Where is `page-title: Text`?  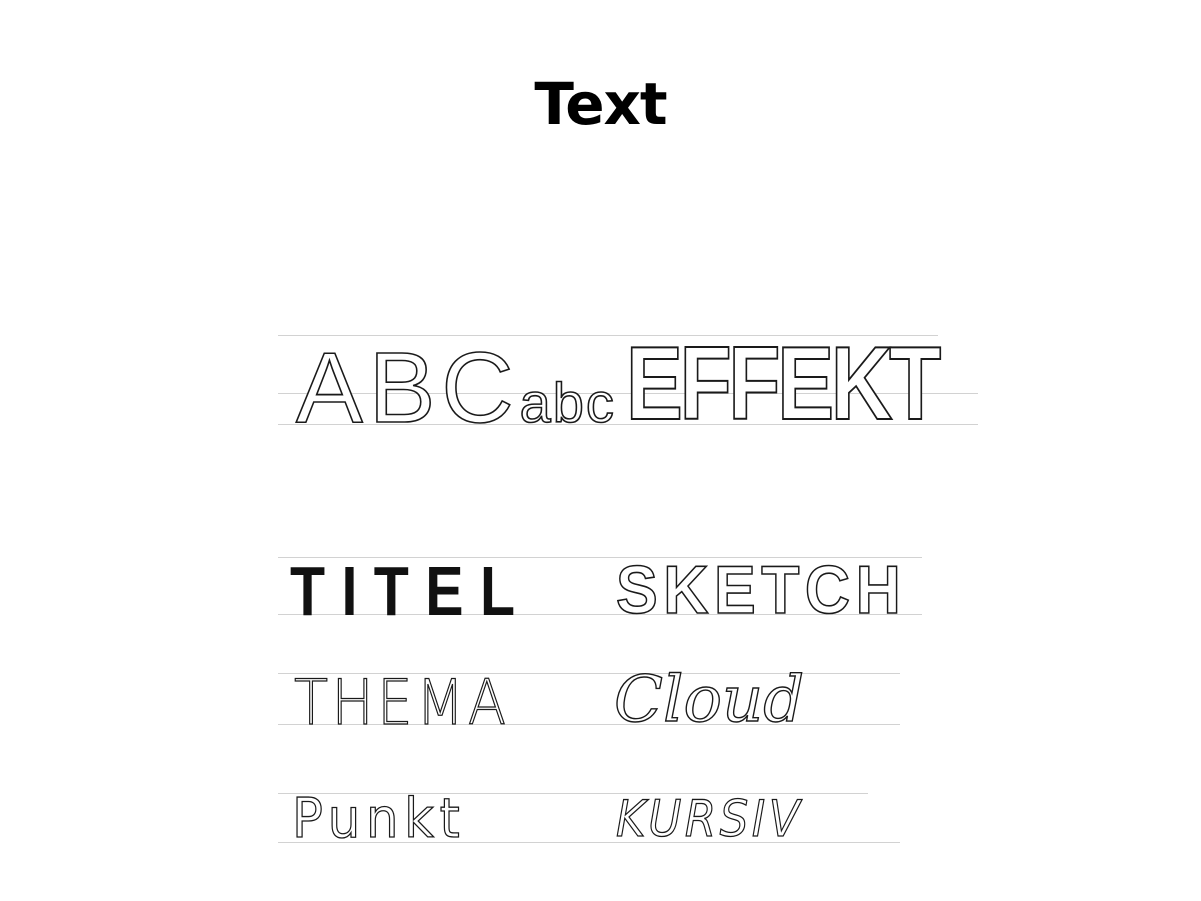 page-title: Text is located at coordinates (600, 104).